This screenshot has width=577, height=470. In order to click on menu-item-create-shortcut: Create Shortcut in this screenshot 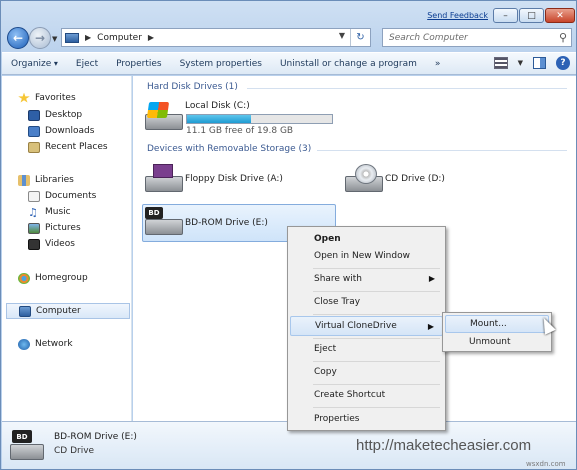, I will do `click(366, 395)`.